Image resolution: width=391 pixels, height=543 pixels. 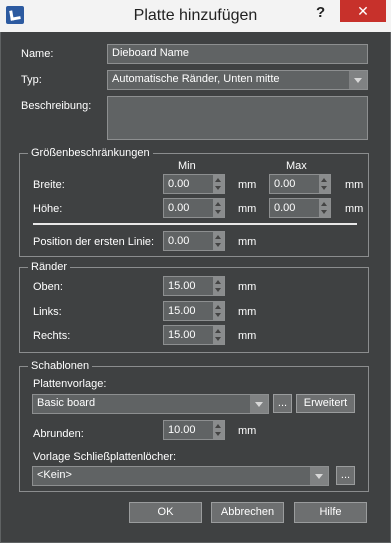 I want to click on raender-group-title: Ränder, so click(x=49, y=267).